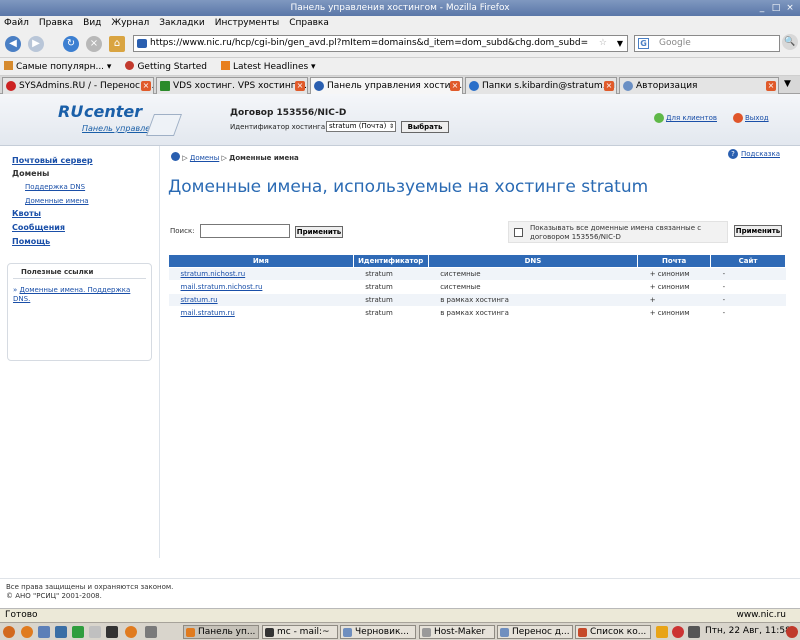  What do you see at coordinates (56, 23) in the screenshot?
I see `menu-edit: Правка` at bounding box center [56, 23].